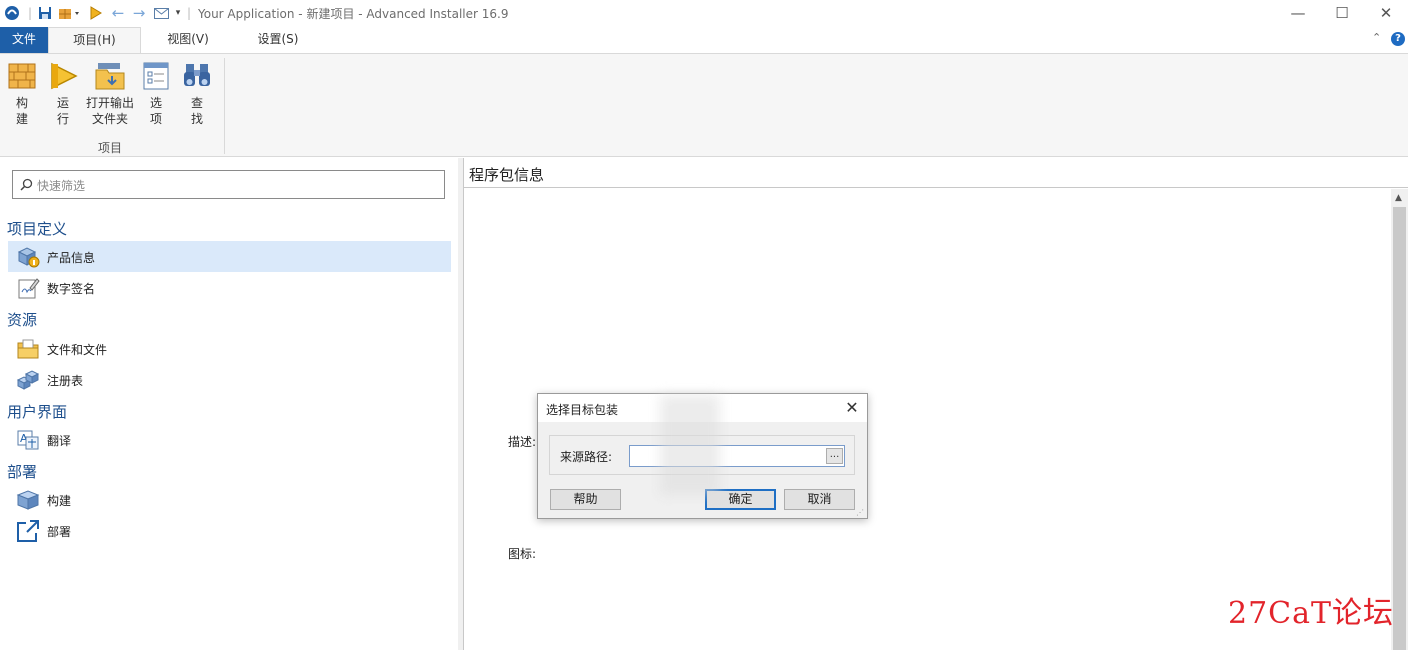 Image resolution: width=1408 pixels, height=650 pixels. Describe the element at coordinates (819, 499) in the screenshot. I see `cancel-button: 取消` at that location.